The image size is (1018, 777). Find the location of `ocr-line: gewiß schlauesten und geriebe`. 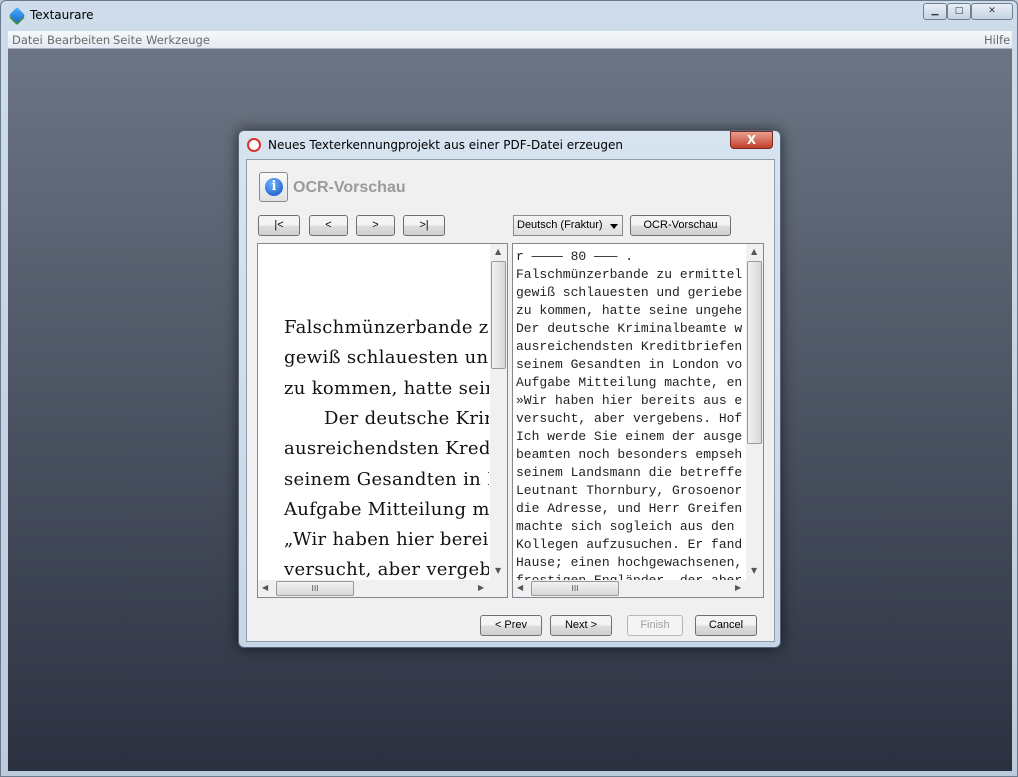

ocr-line: gewiß schlauesten und geriebe is located at coordinates (629, 292).